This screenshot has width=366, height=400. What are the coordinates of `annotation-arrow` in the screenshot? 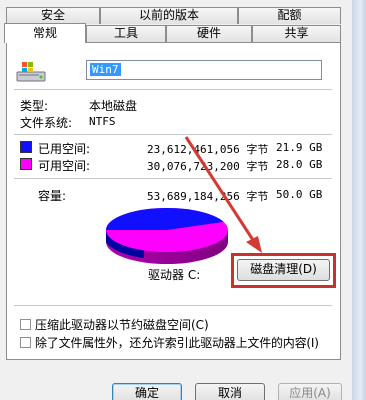 It's located at (223, 194).